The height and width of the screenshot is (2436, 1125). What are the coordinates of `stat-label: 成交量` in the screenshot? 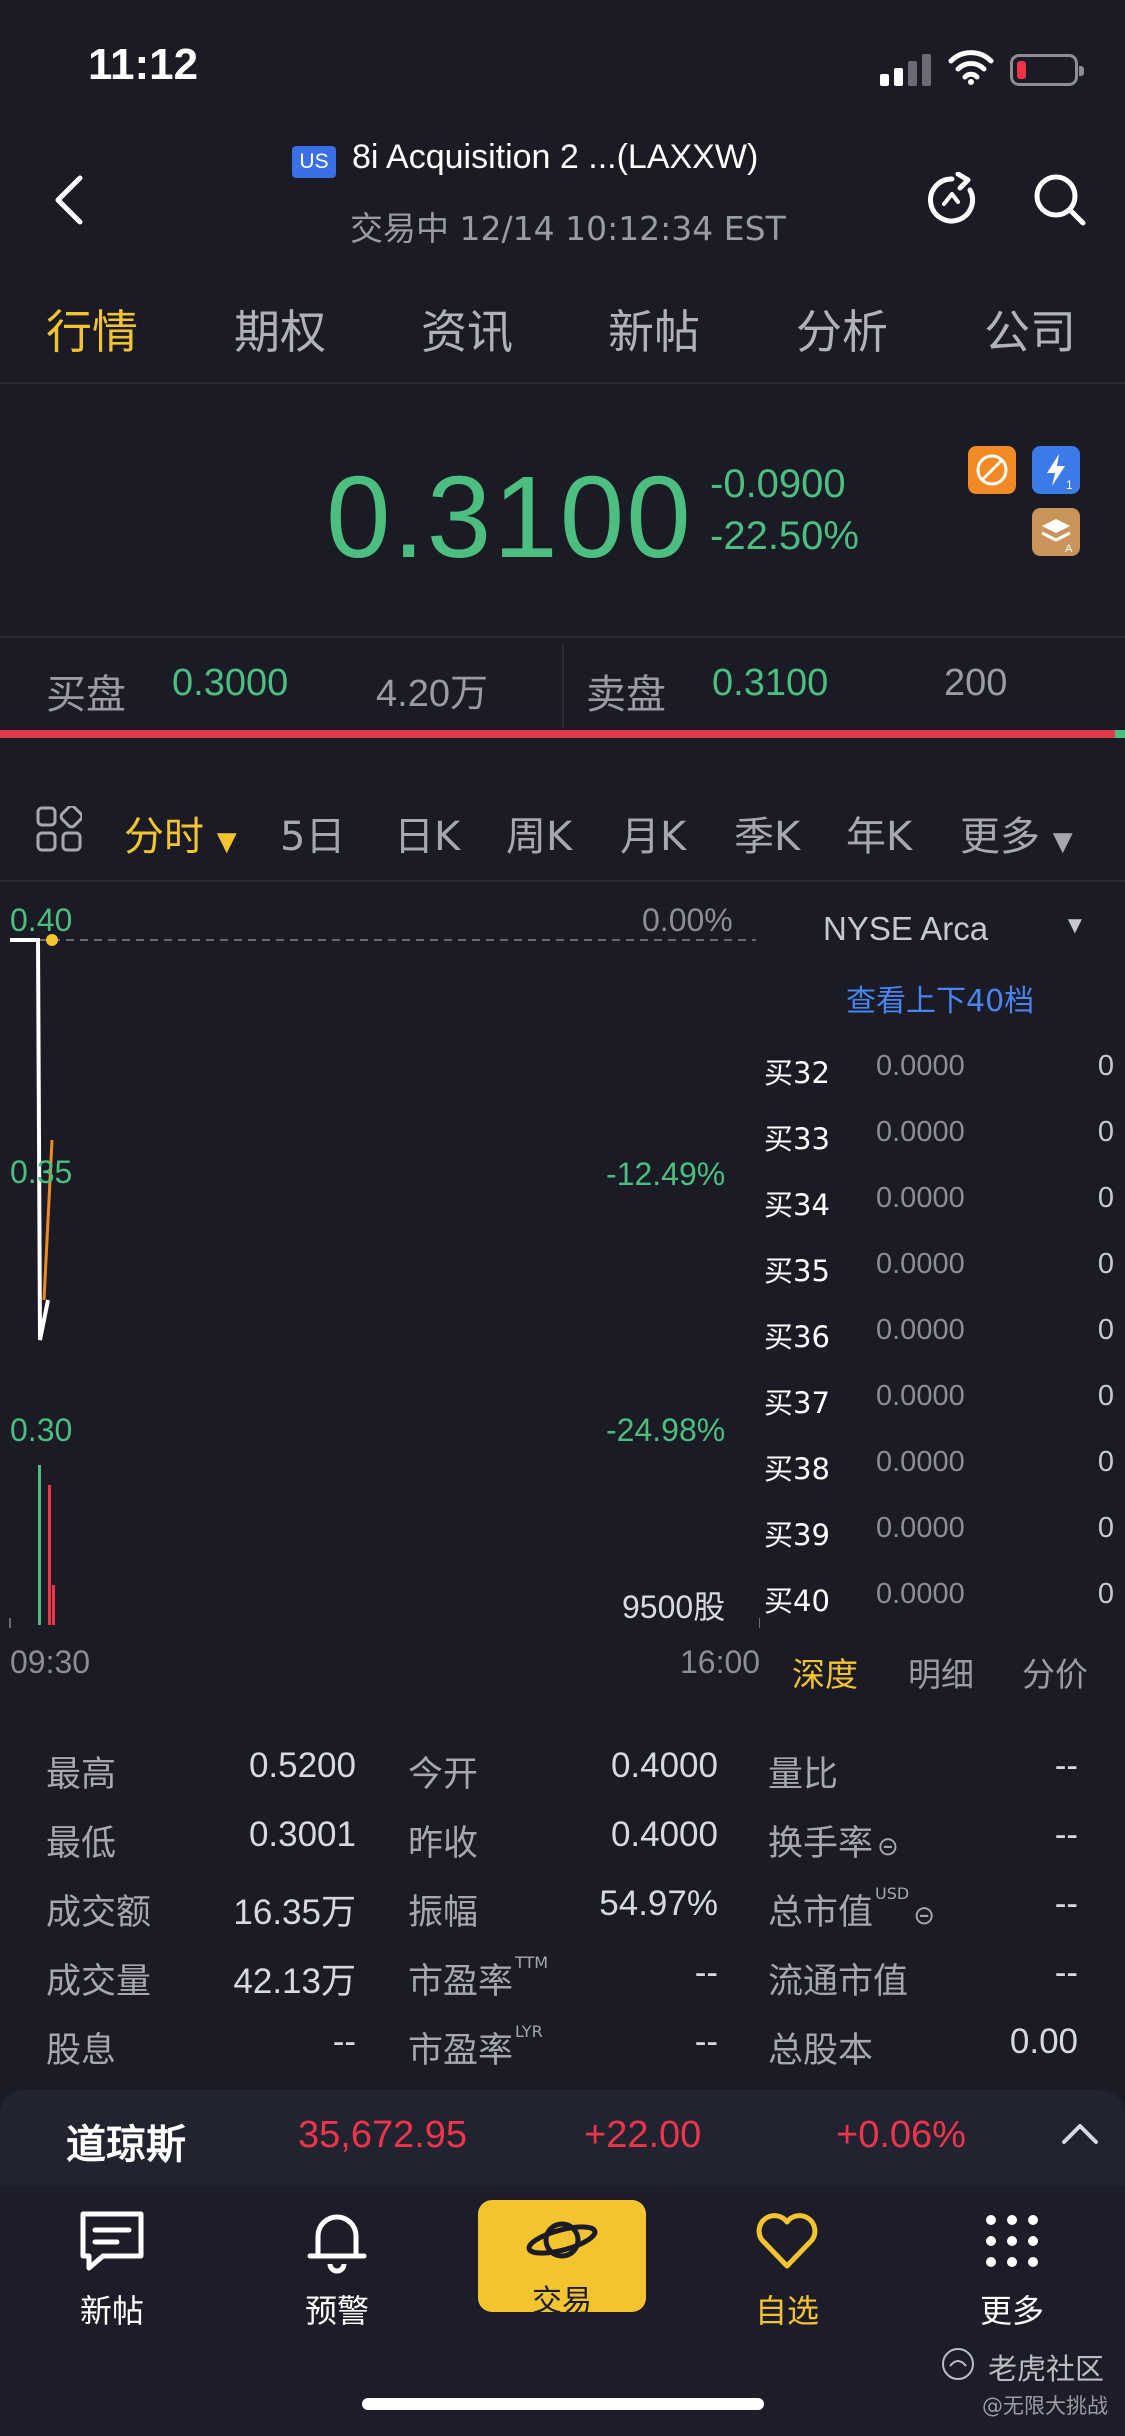 It's located at (99, 1982).